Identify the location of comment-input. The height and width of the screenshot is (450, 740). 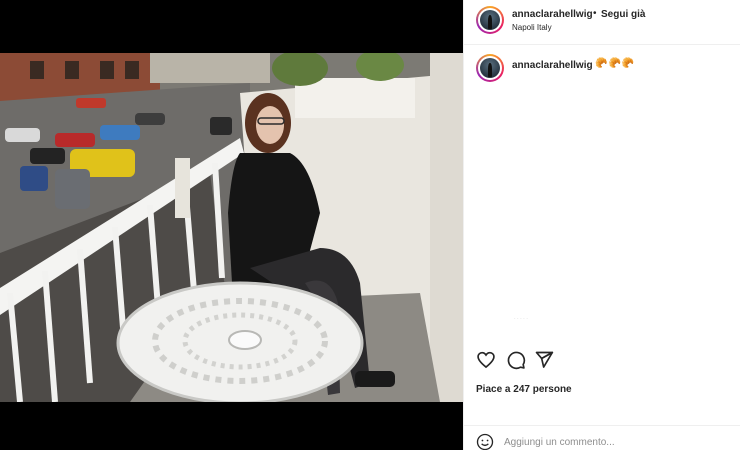
(614, 442).